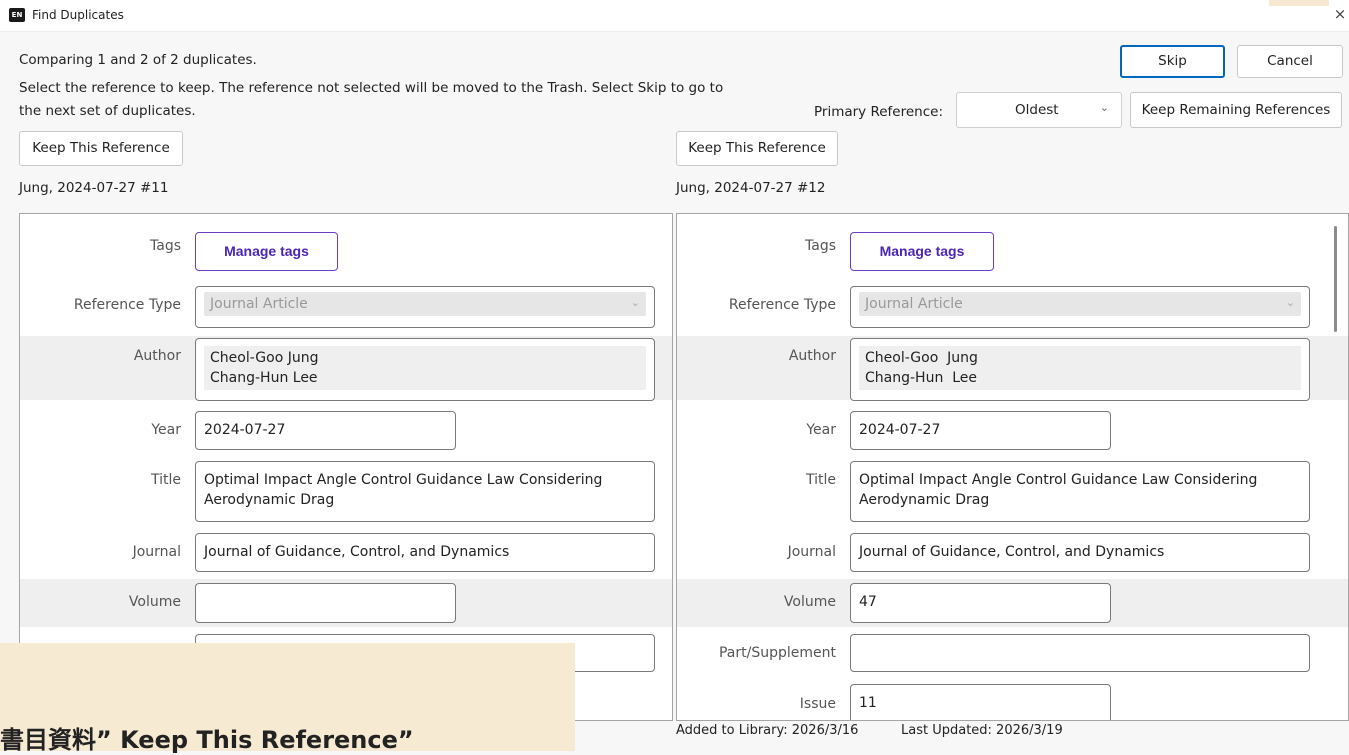  Describe the element at coordinates (107, 111) in the screenshot. I see `instructions-line2: the next set of duplicates.` at that location.